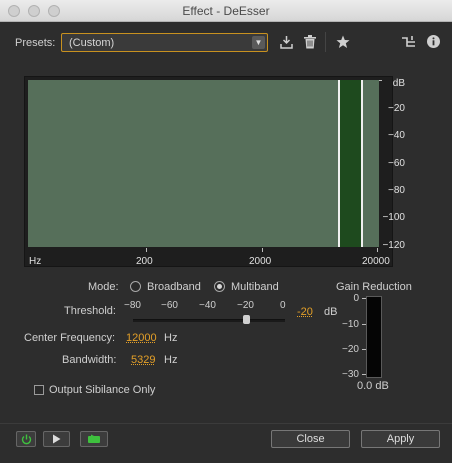 This screenshot has width=452, height=463. Describe the element at coordinates (325, 42) in the screenshot. I see `toolbar-divider` at that location.